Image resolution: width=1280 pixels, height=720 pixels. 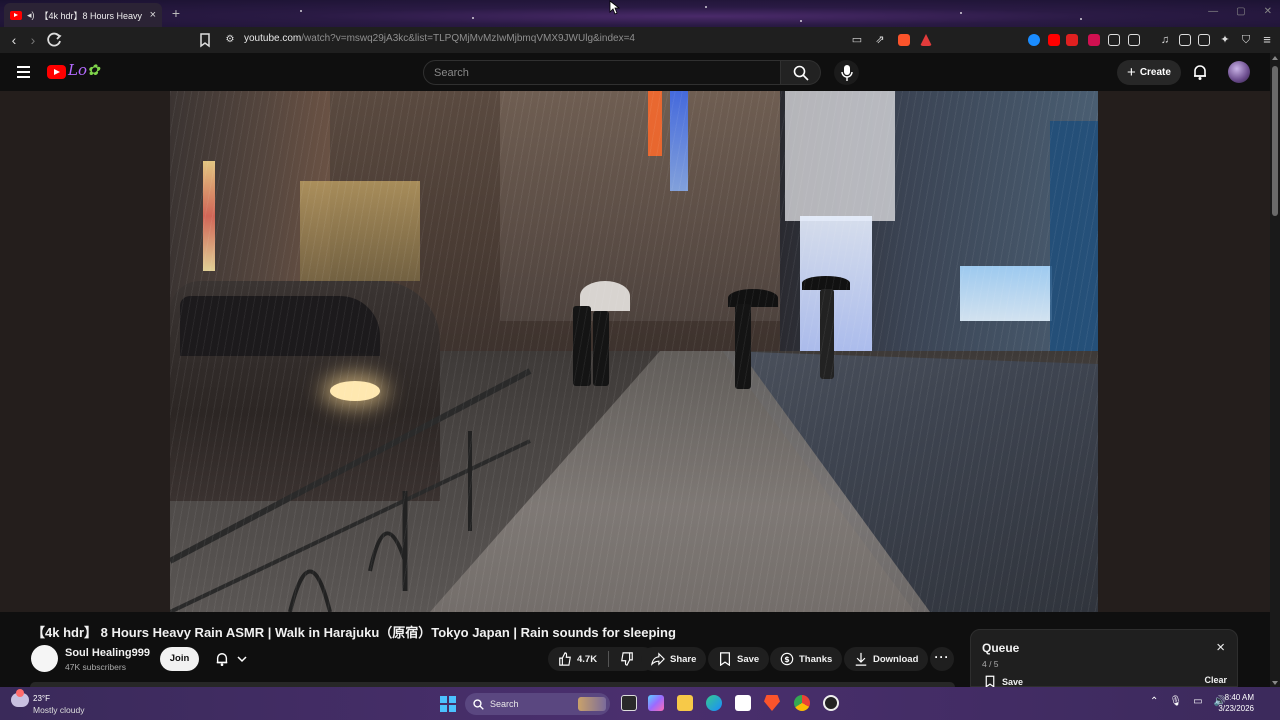 I want to click on network-icon: ▭, so click(x=1197, y=701).